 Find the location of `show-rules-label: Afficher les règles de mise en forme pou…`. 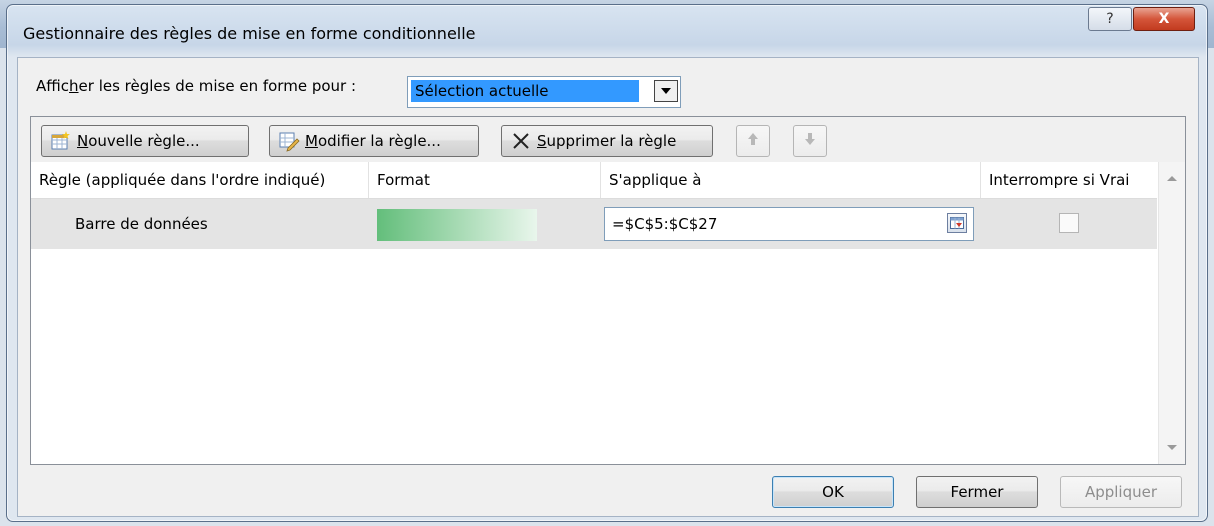

show-rules-label: Afficher les règles de mise en forme pou… is located at coordinates (196, 86).